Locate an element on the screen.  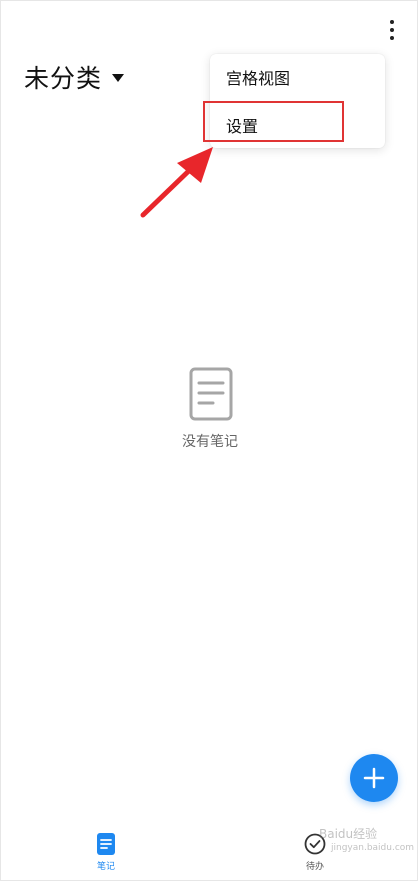
more-vertical-icon is located at coordinates (392, 22).